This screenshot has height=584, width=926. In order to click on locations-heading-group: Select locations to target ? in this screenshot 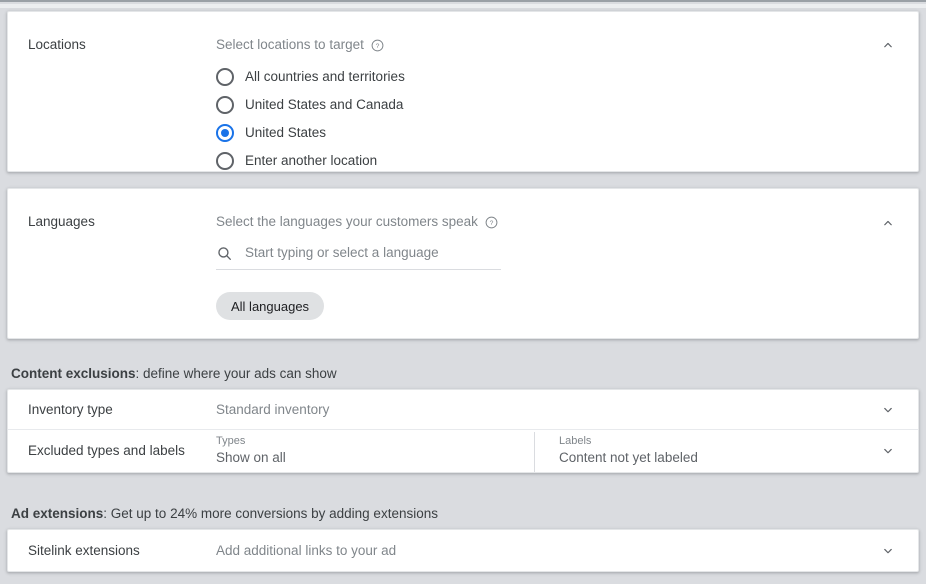, I will do `click(567, 45)`.